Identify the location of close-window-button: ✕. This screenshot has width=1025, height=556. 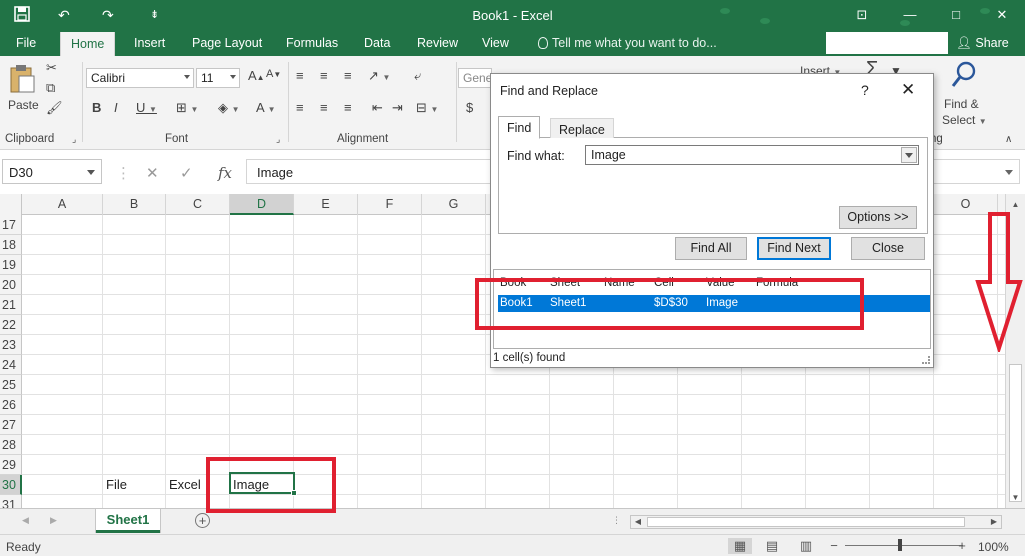
(1002, 15).